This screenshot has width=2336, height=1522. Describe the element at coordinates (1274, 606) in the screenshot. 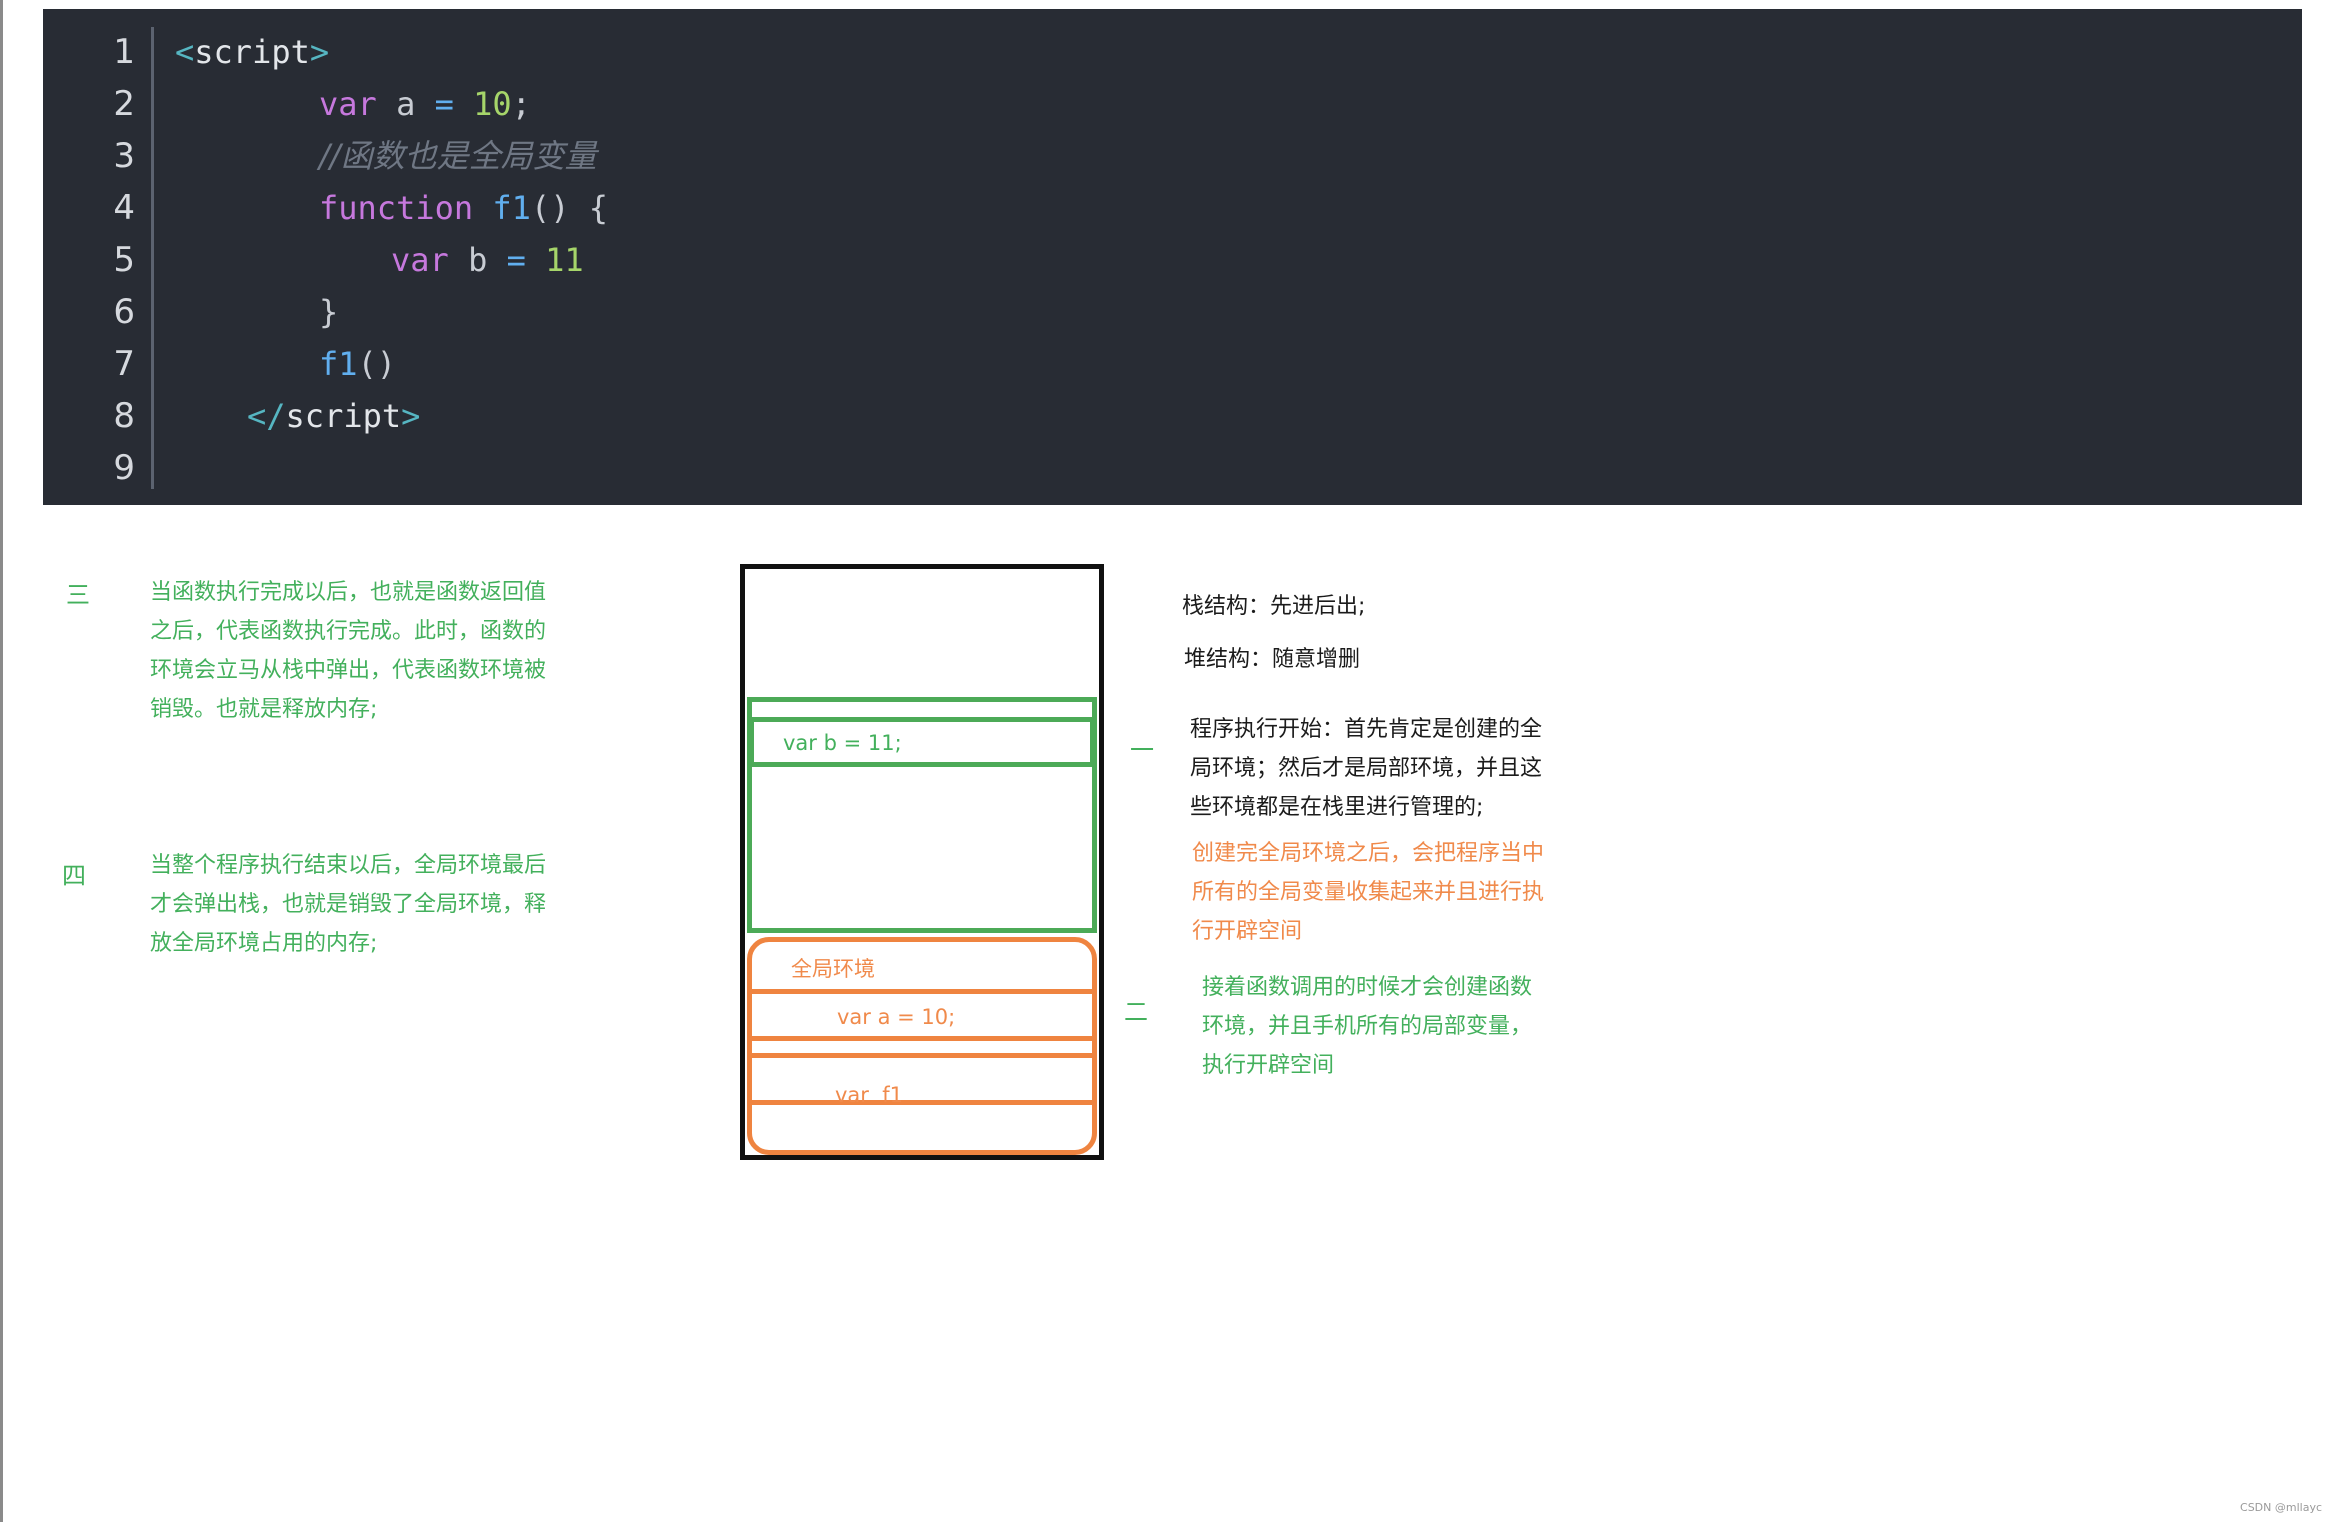

I see `stack-definition: 栈结构：先进后出;` at that location.